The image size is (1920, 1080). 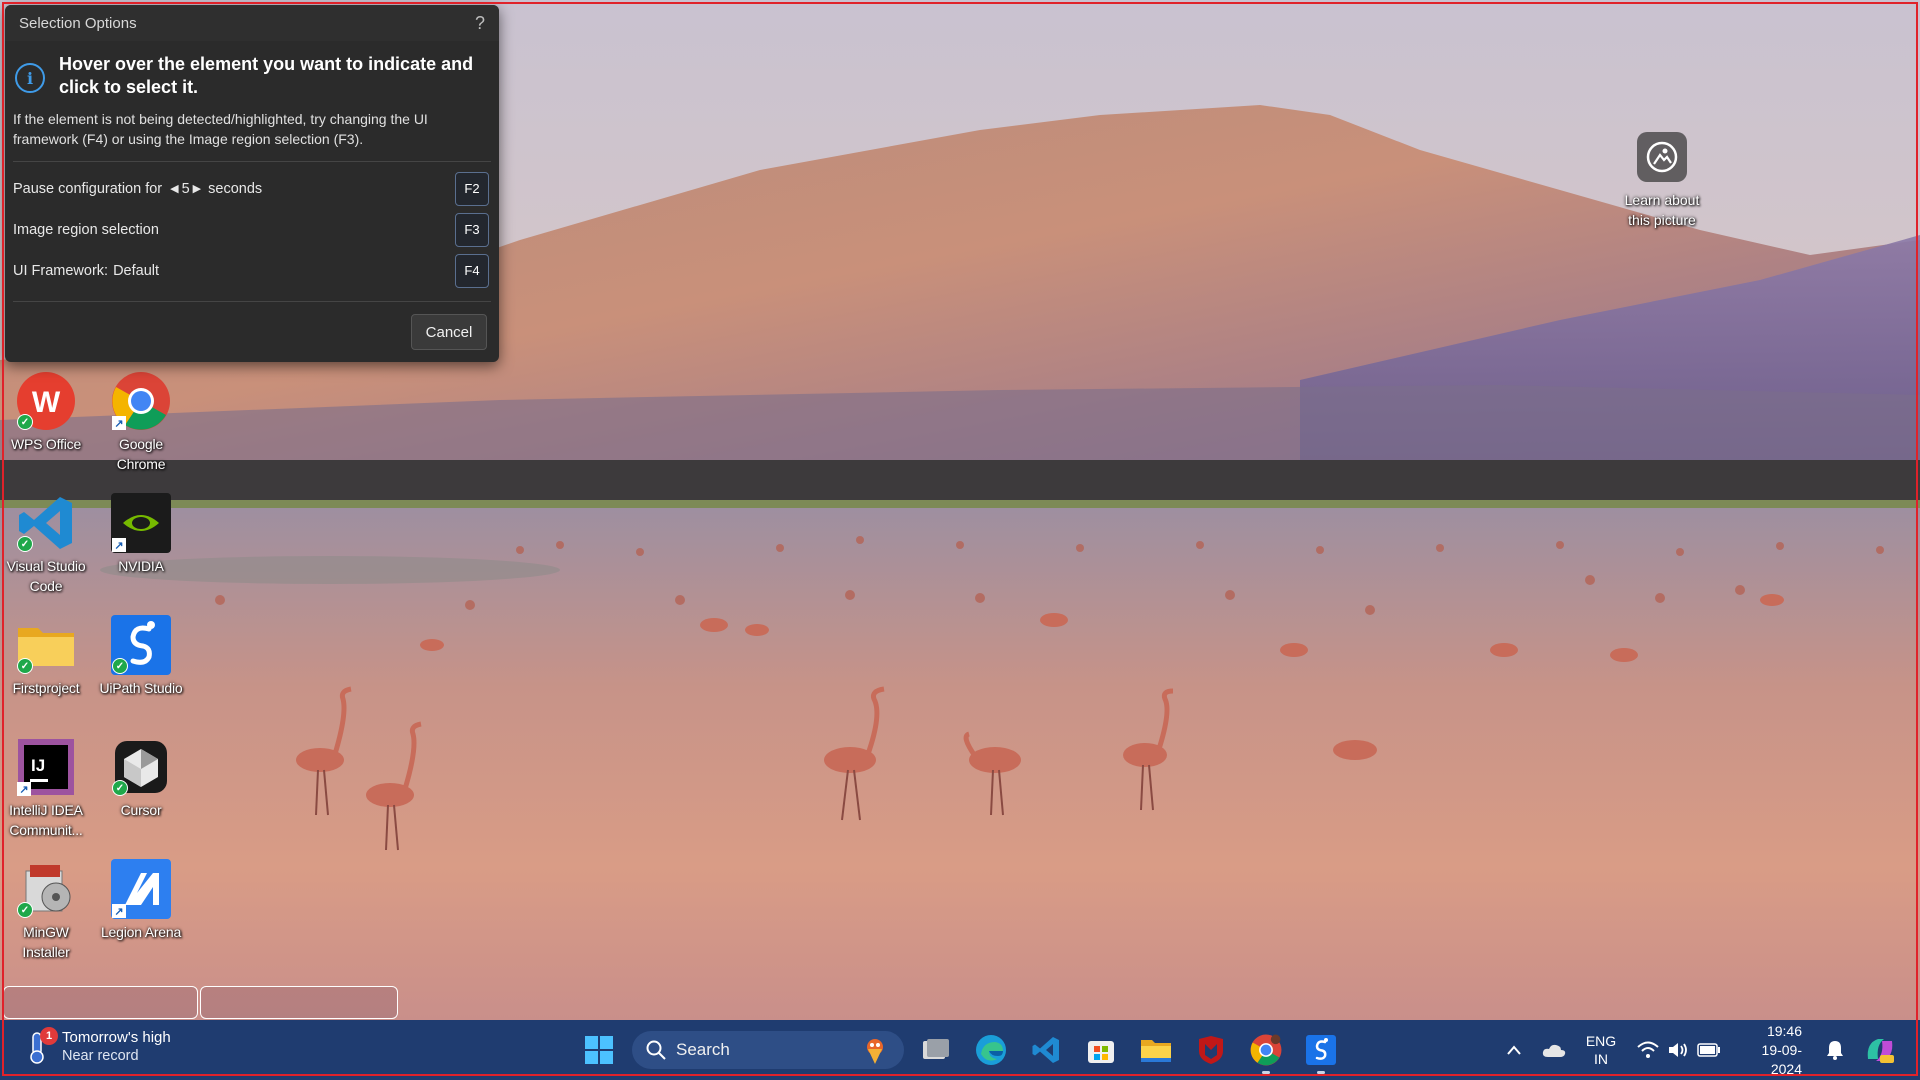 I want to click on cloud-icon, so click(x=1554, y=1050).